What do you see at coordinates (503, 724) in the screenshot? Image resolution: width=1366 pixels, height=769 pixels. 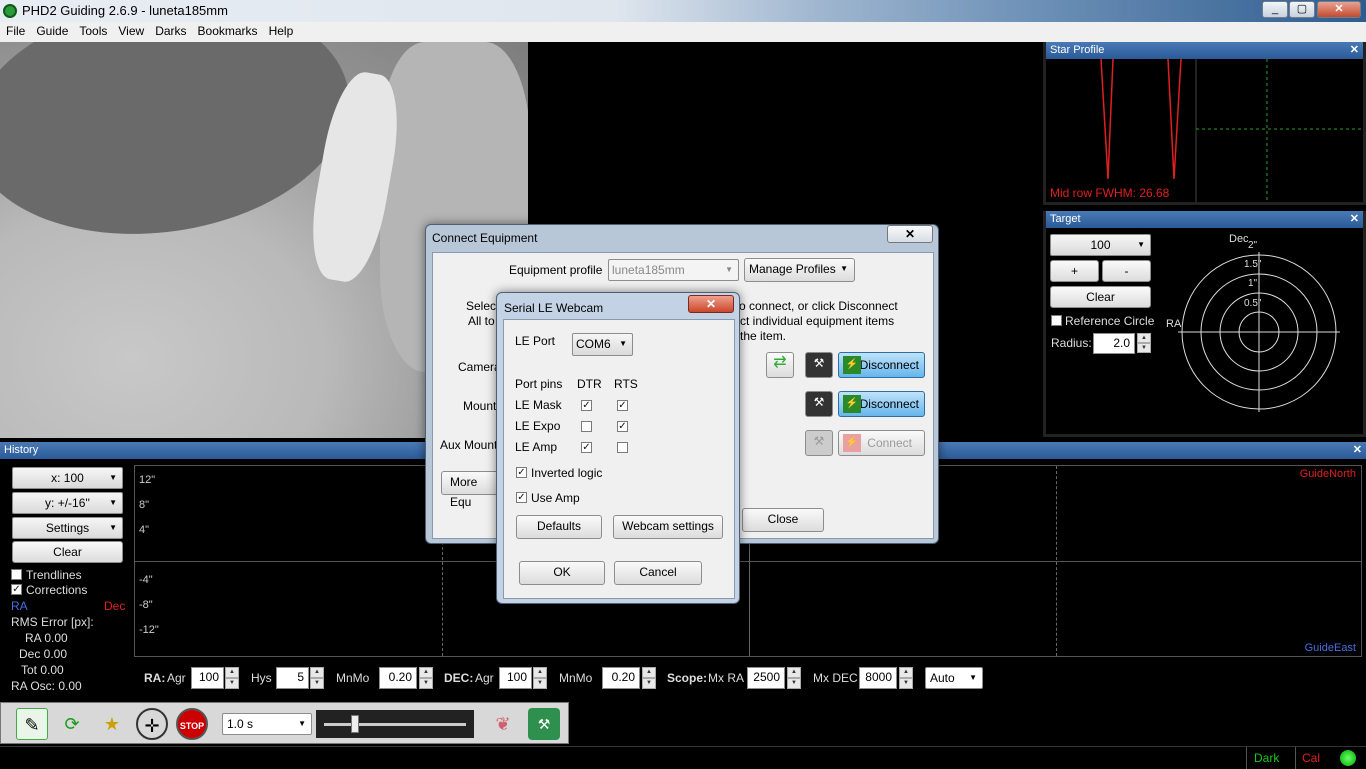 I see `brain-icon: ❦` at bounding box center [503, 724].